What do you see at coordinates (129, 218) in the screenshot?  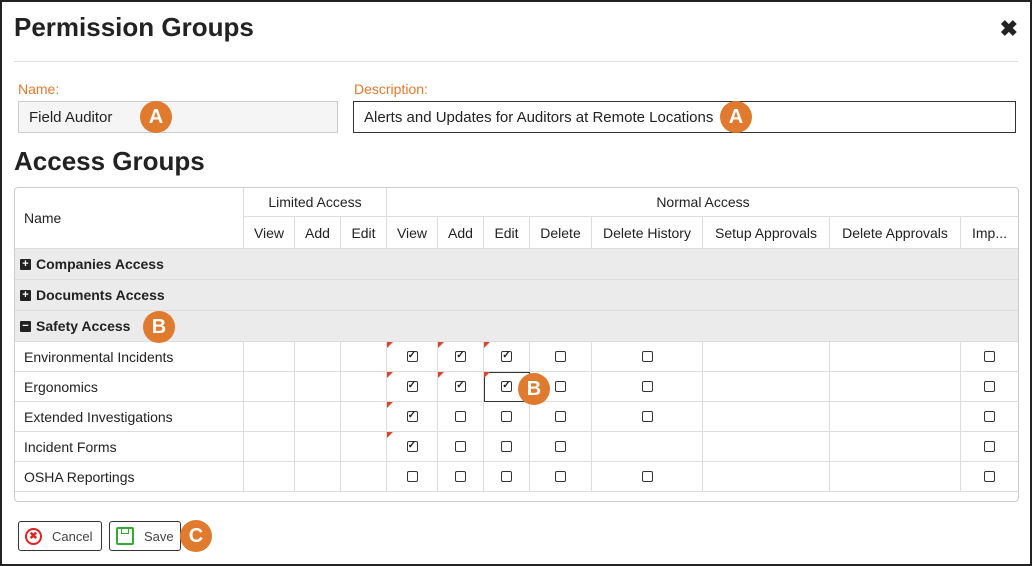 I see `header-name: Name` at bounding box center [129, 218].